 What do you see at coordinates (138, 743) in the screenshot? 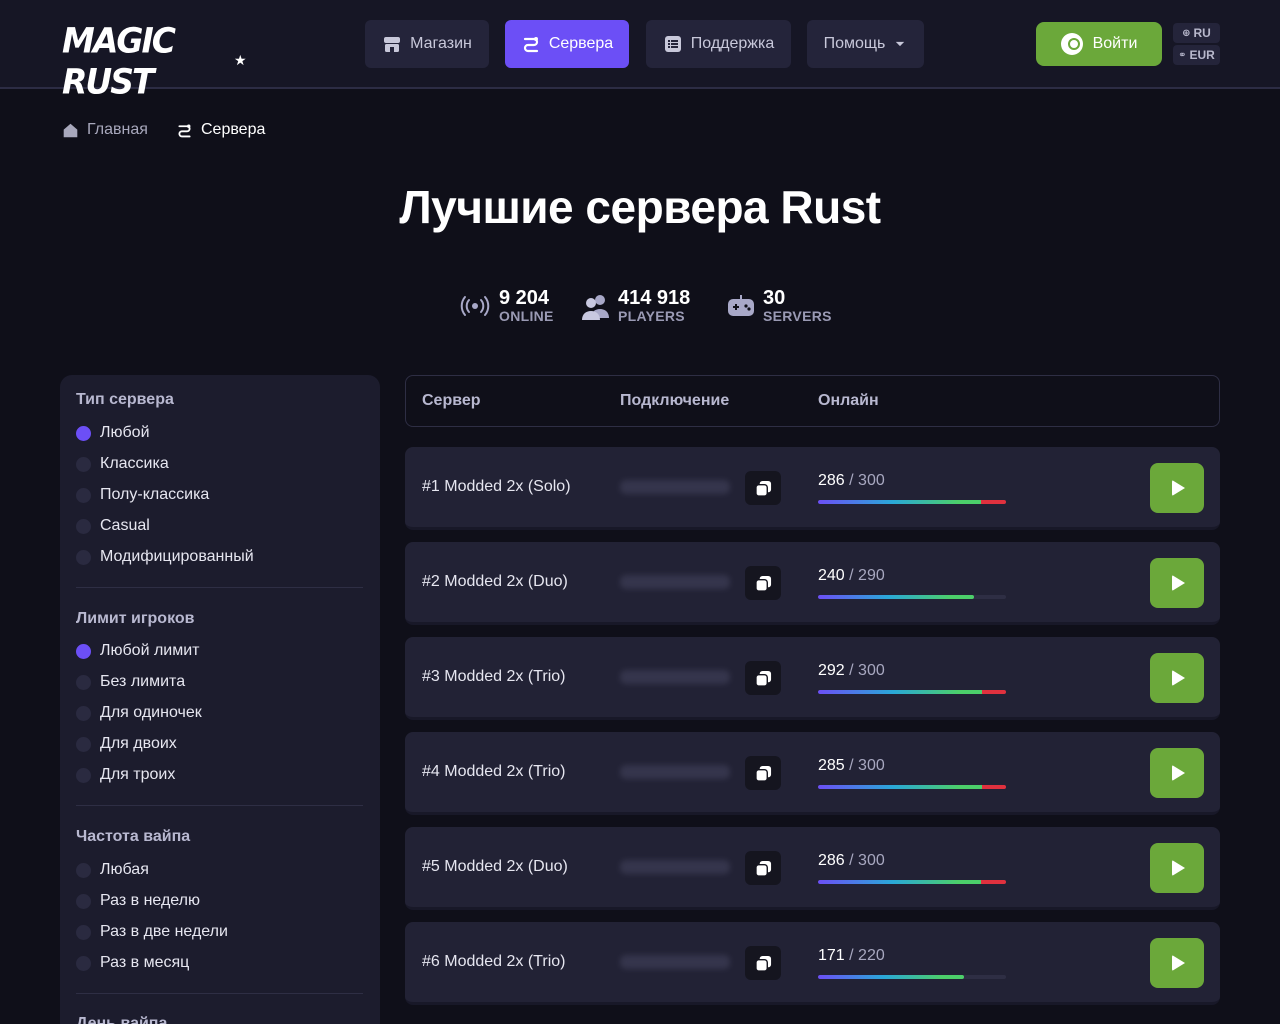
I see `option-label: Для двоих` at bounding box center [138, 743].